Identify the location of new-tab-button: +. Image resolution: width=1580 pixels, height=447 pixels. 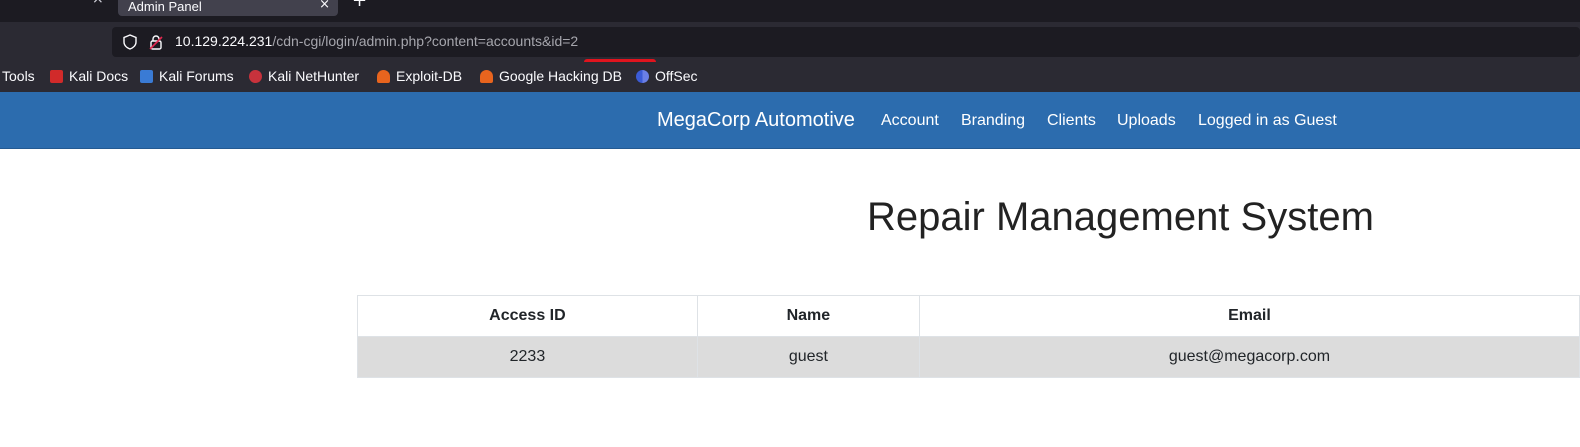
(359, 5).